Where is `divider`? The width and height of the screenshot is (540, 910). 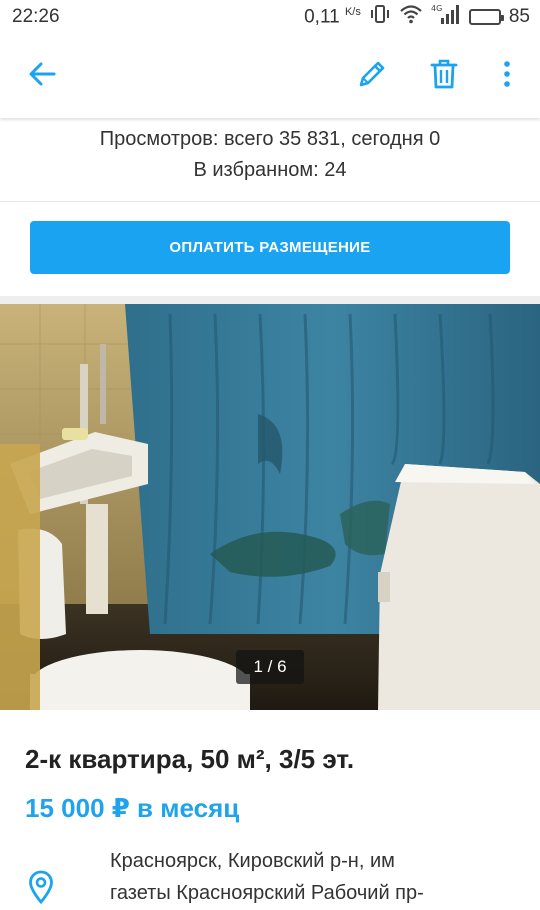
divider is located at coordinates (270, 201).